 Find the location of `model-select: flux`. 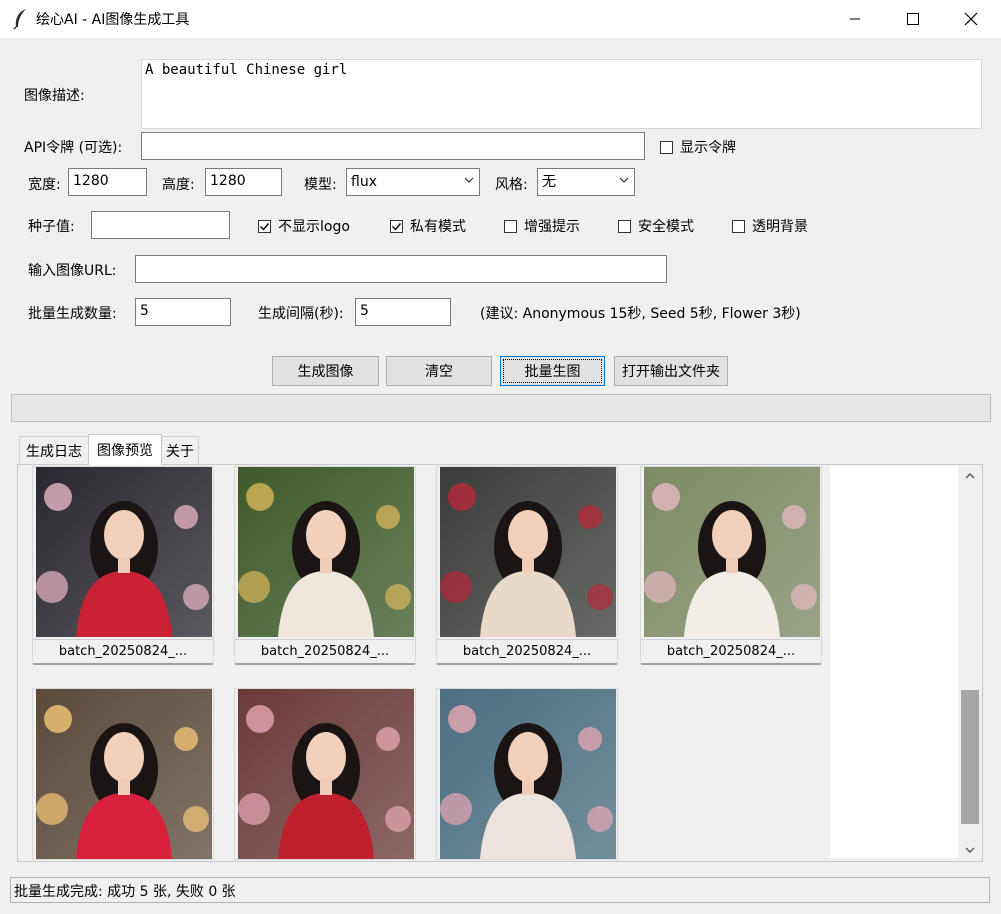

model-select: flux is located at coordinates (413, 182).